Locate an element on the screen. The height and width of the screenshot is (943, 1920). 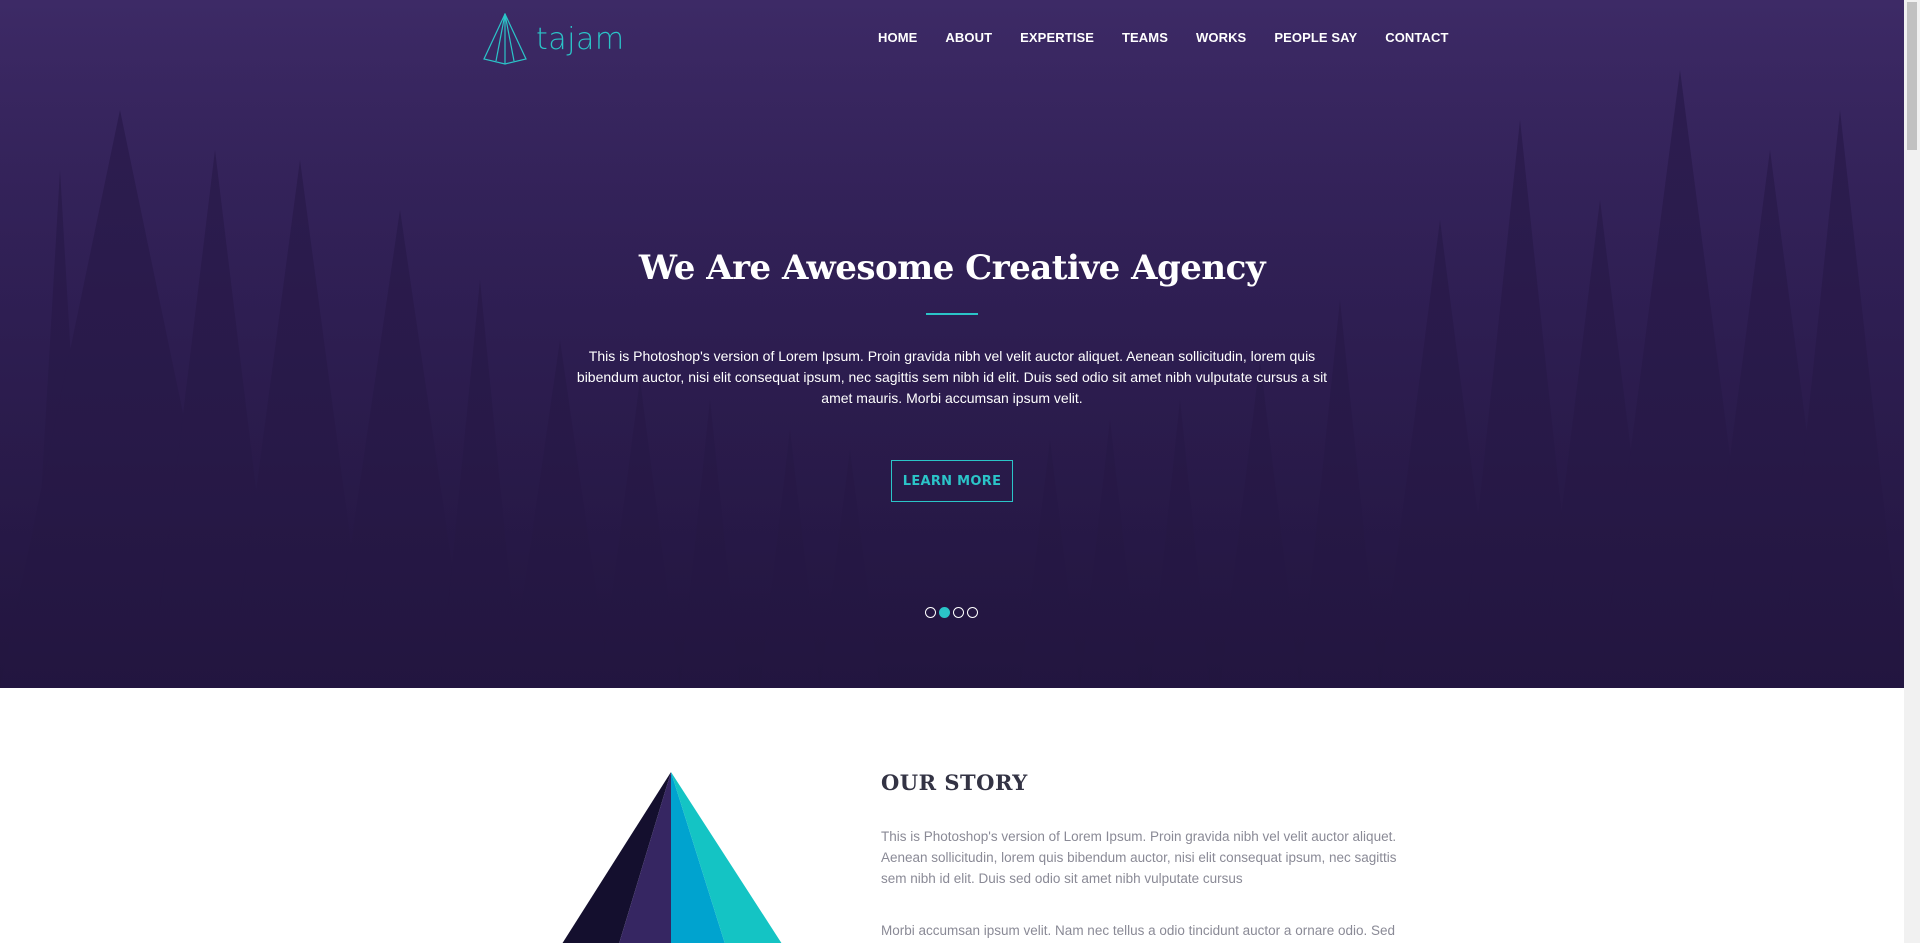
nav-contact: CONTACT is located at coordinates (1416, 37).